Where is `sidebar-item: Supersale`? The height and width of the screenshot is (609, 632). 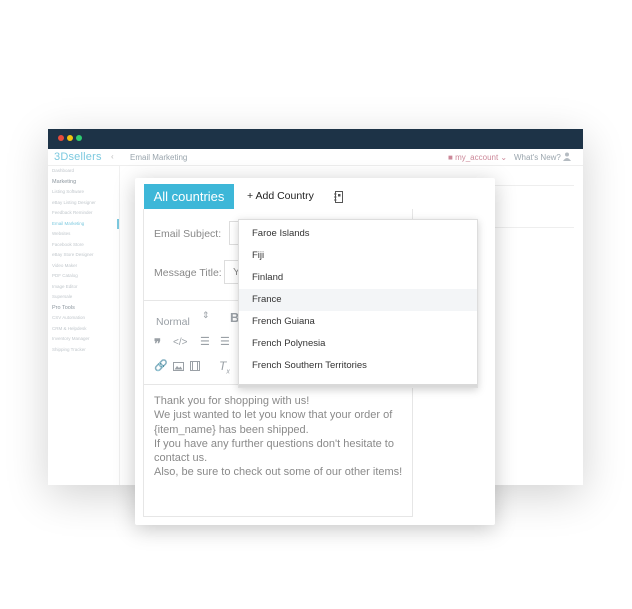 sidebar-item: Supersale is located at coordinates (83, 297).